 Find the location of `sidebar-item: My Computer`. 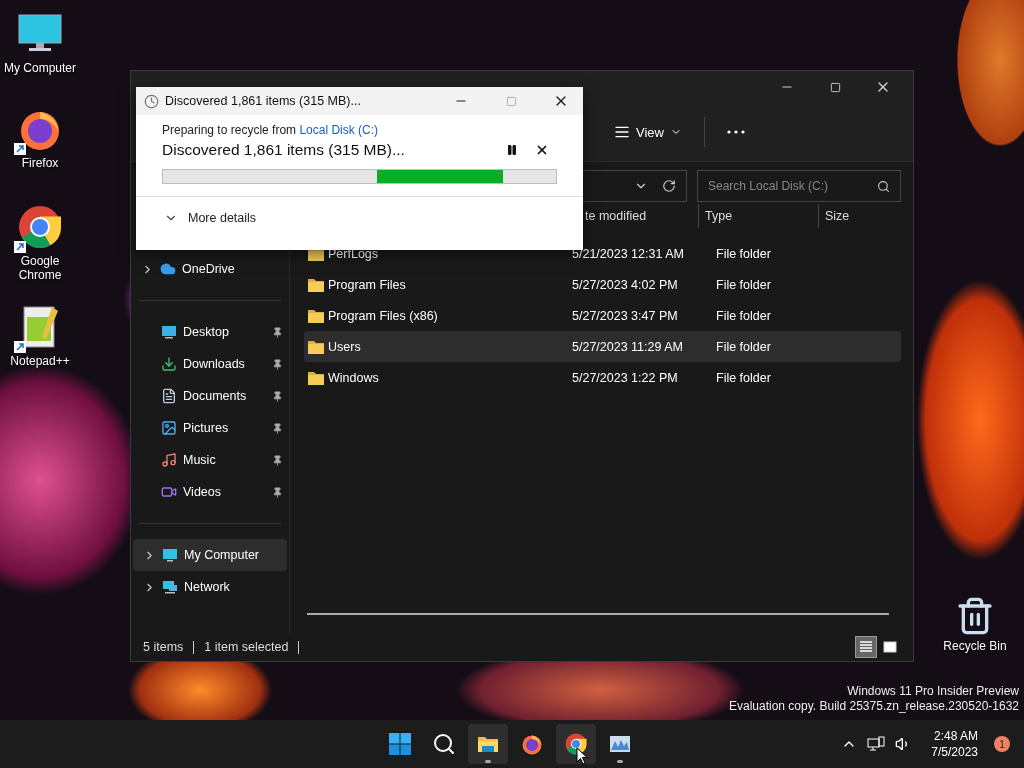

sidebar-item: My Computer is located at coordinates (210, 555).